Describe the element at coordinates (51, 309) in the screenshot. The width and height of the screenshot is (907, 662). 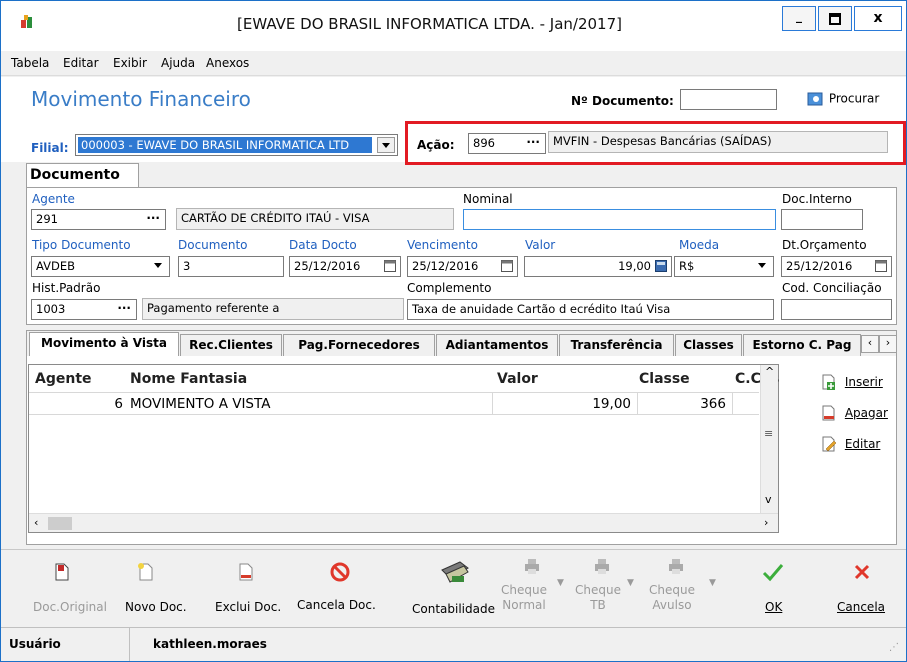
I see `hist-code-value: 1003` at that location.